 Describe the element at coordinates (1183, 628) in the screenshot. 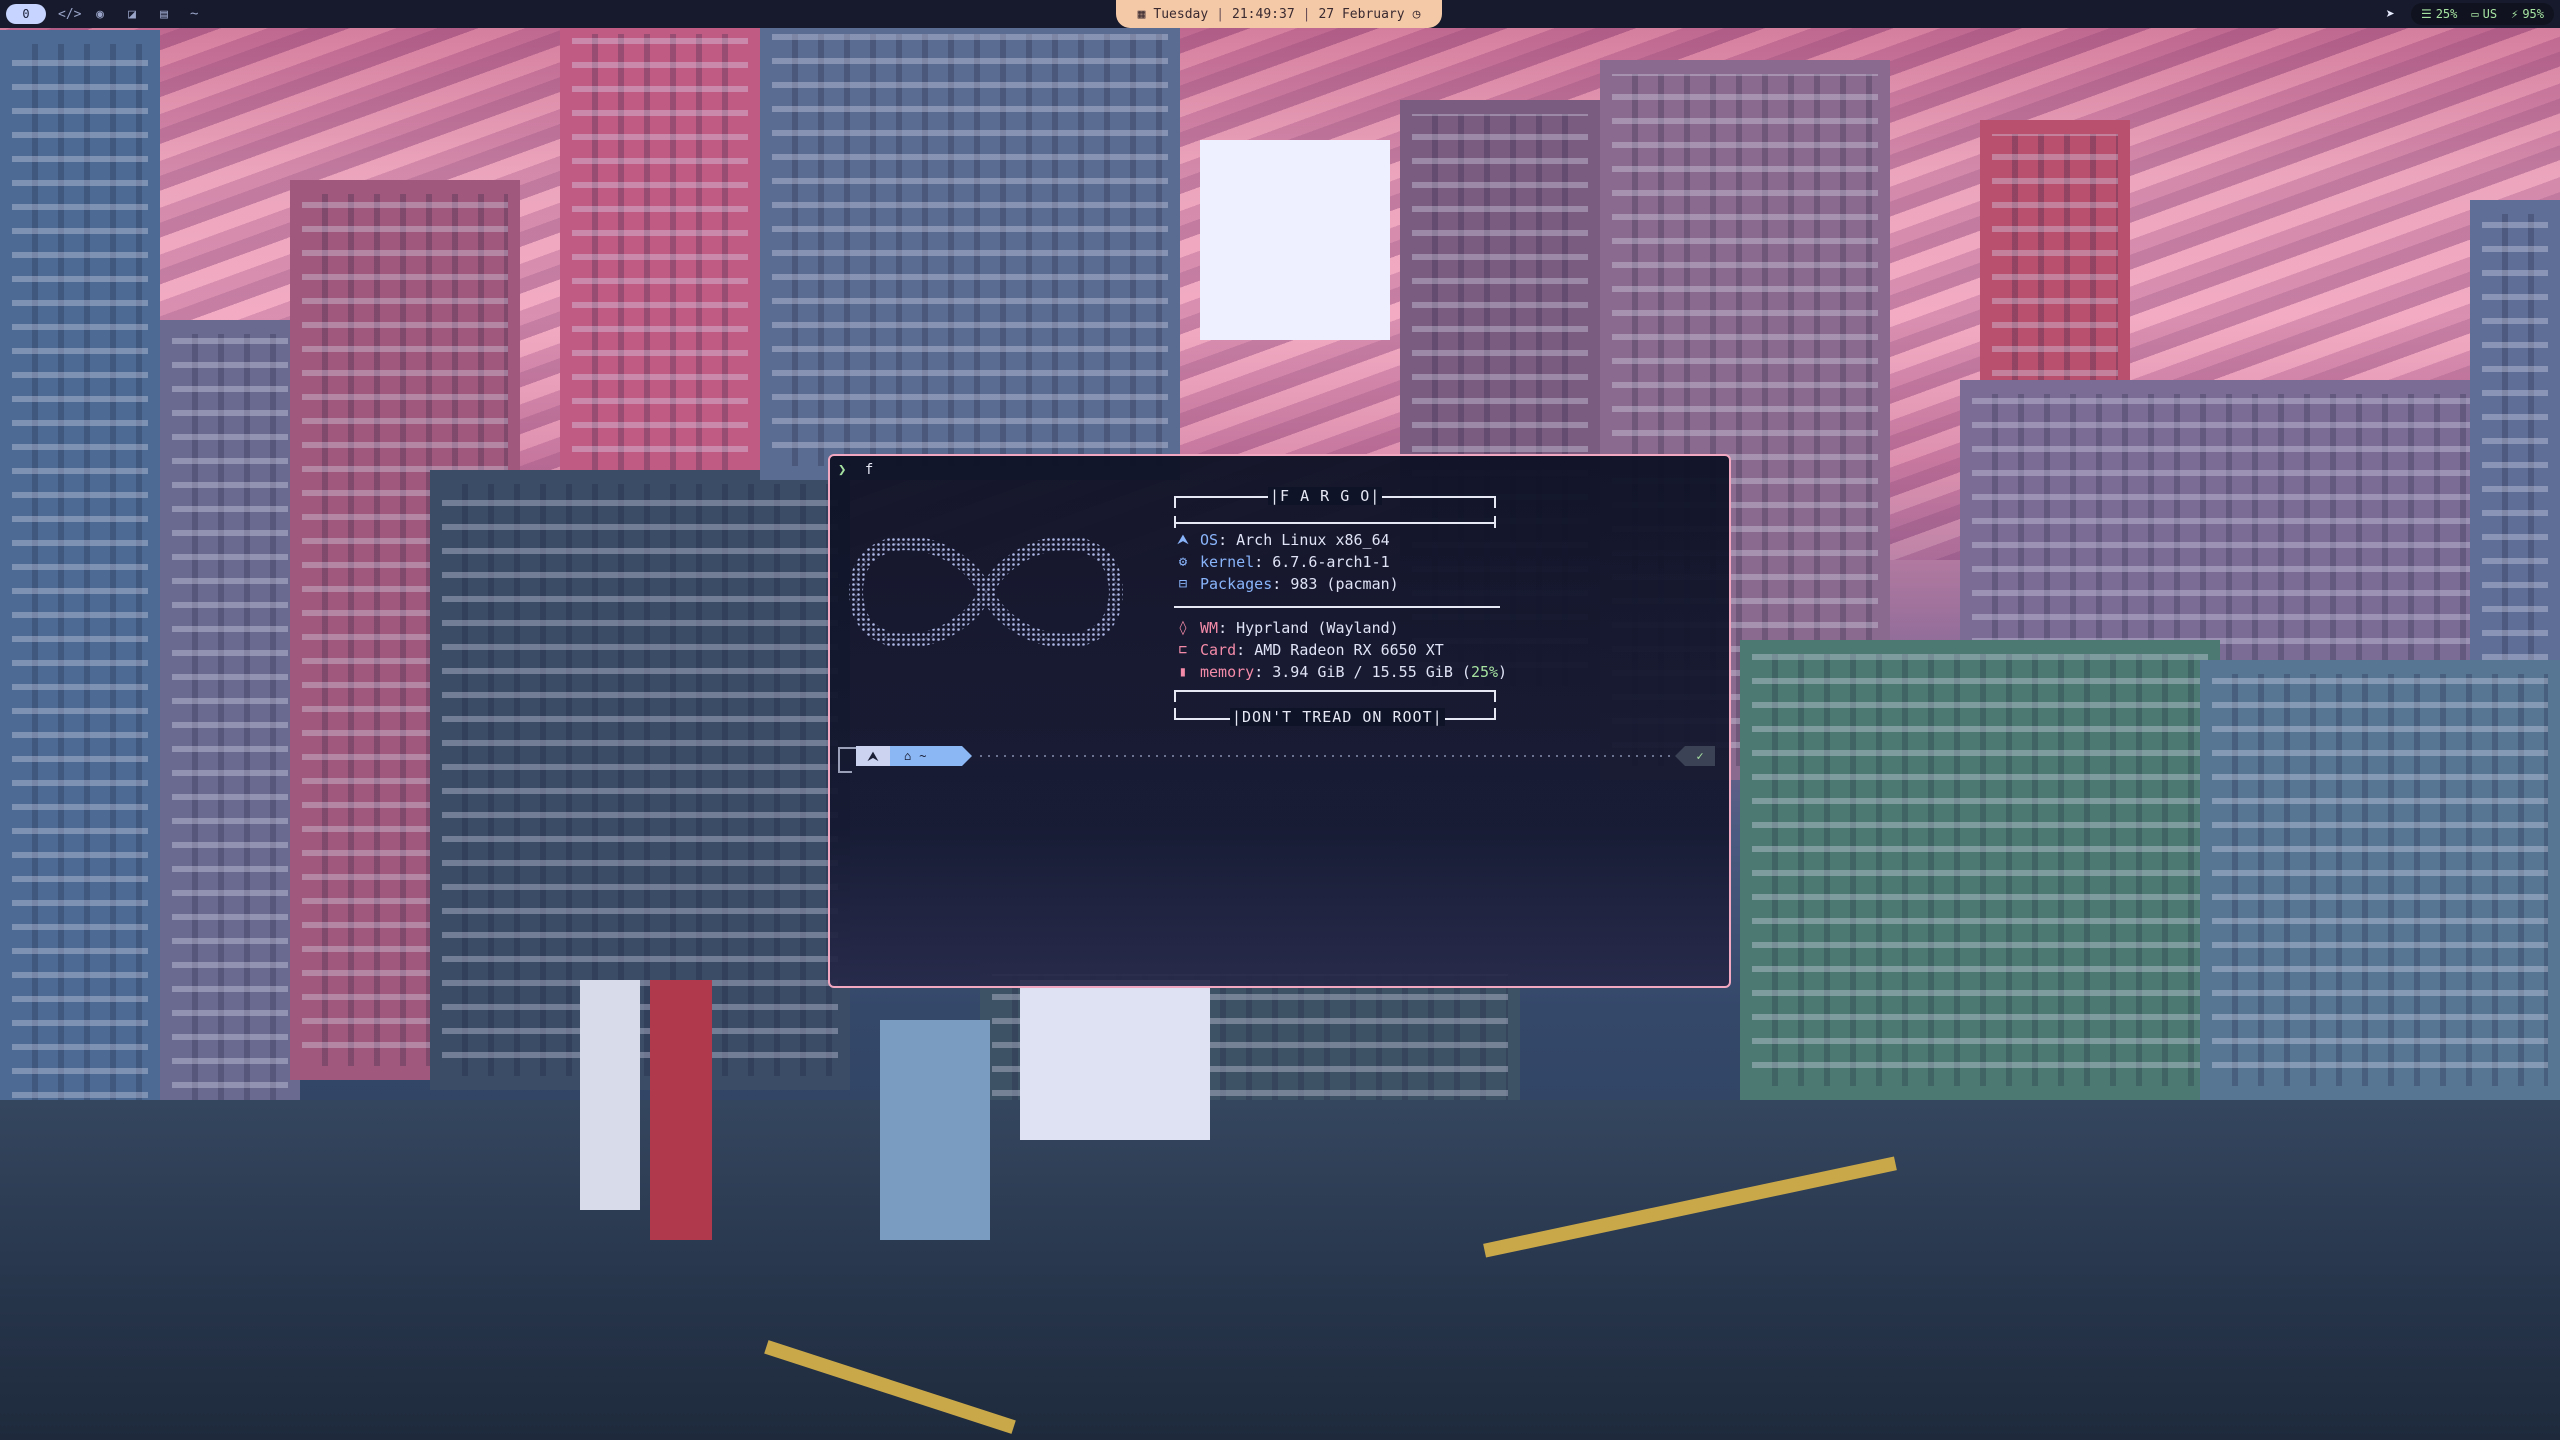

I see `droplet-icon: ◊` at that location.